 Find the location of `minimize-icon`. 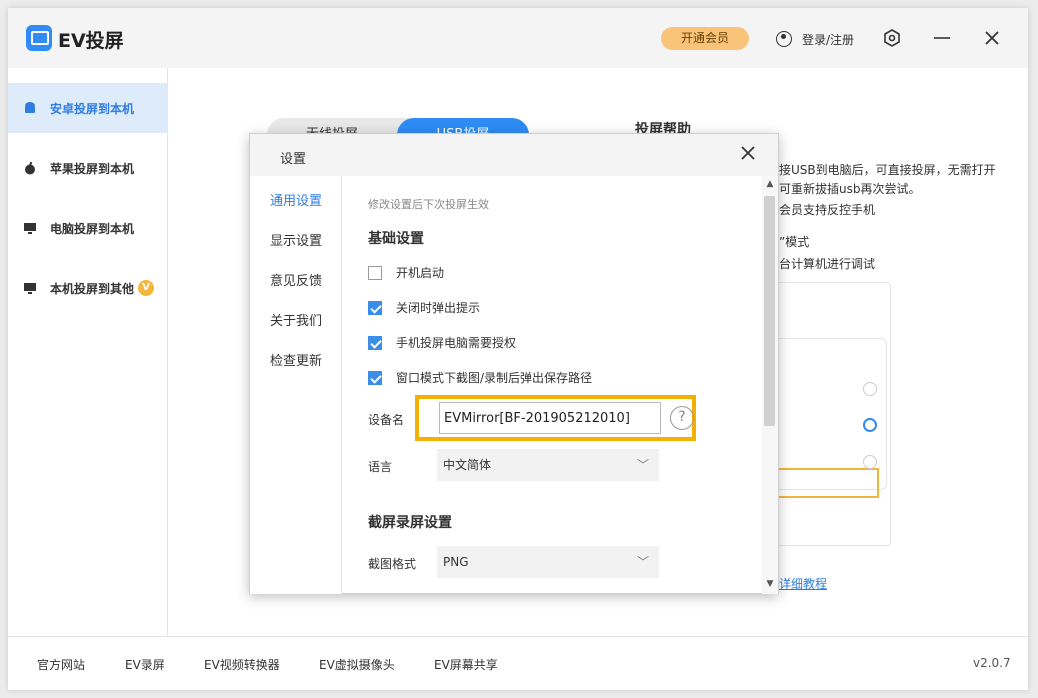

minimize-icon is located at coordinates (942, 38).